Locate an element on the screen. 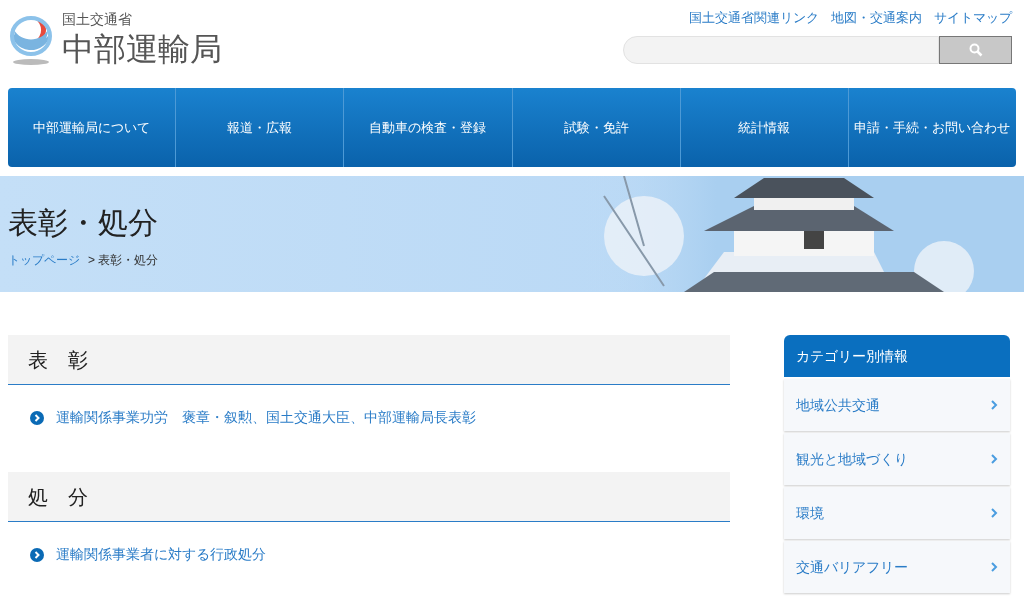  breadcrumb-link: トップページ is located at coordinates (44, 260).